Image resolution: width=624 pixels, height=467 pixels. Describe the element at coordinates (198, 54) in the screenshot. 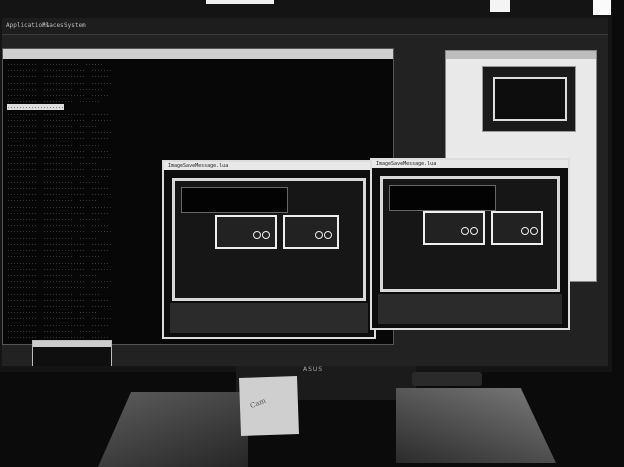

I see `terminal-titlebar` at that location.